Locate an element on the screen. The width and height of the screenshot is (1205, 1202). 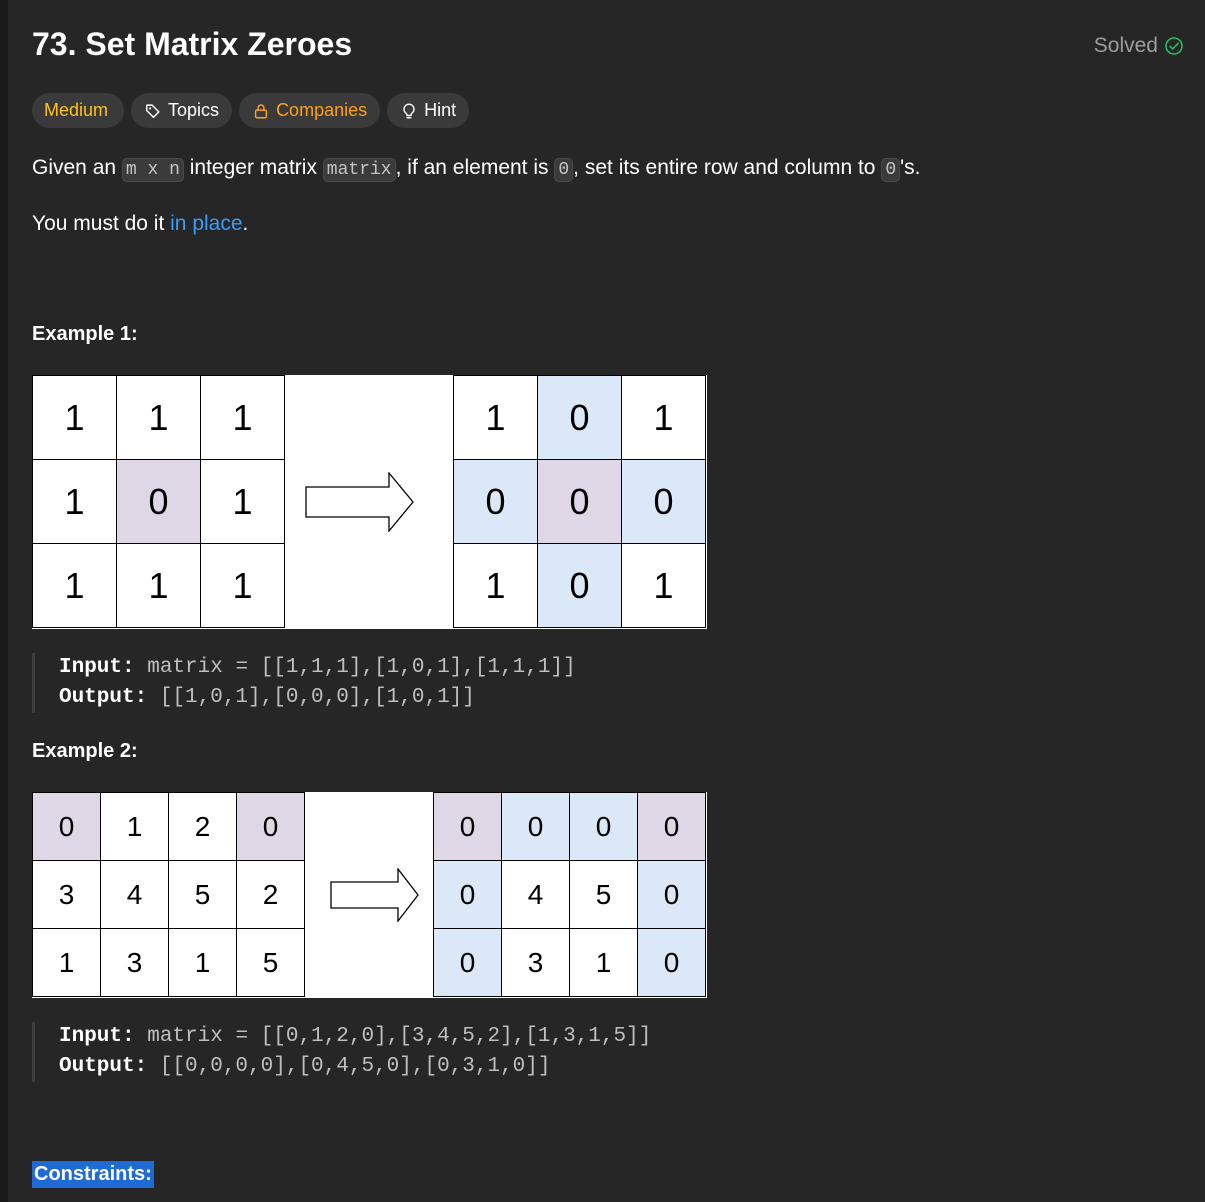
output-value: [[1,0,1],[0,0,0],[1,0,1]] is located at coordinates (311, 697).